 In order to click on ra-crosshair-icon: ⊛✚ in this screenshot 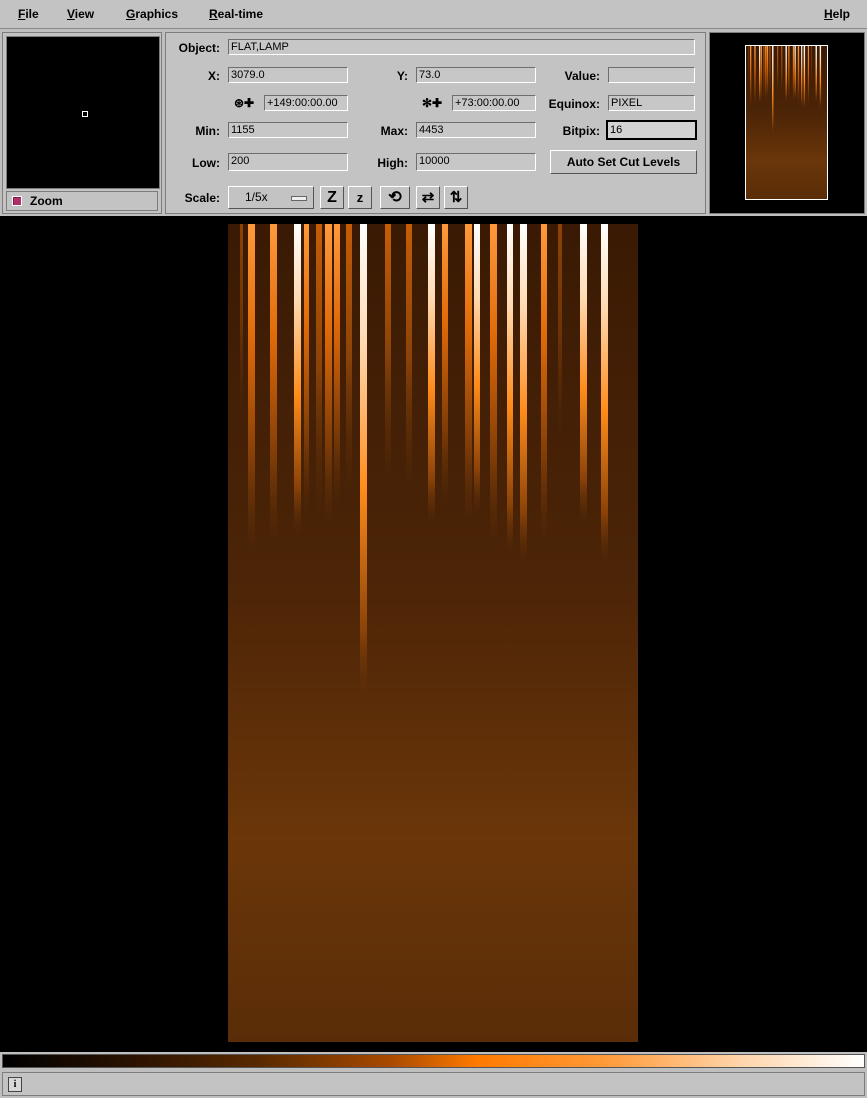, I will do `click(244, 103)`.